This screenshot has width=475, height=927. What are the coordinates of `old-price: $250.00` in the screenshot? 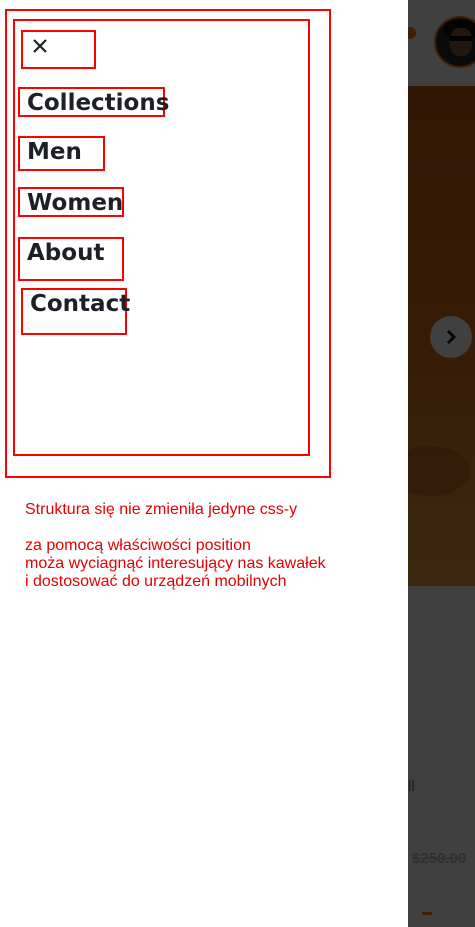 It's located at (439, 858).